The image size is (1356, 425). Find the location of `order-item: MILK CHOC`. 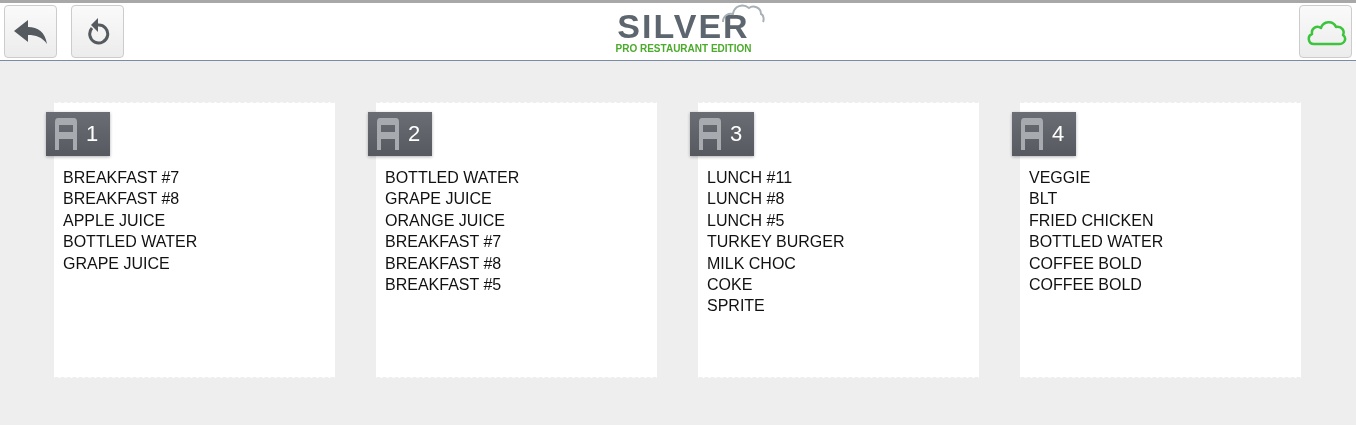

order-item: MILK CHOC is located at coordinates (843, 263).